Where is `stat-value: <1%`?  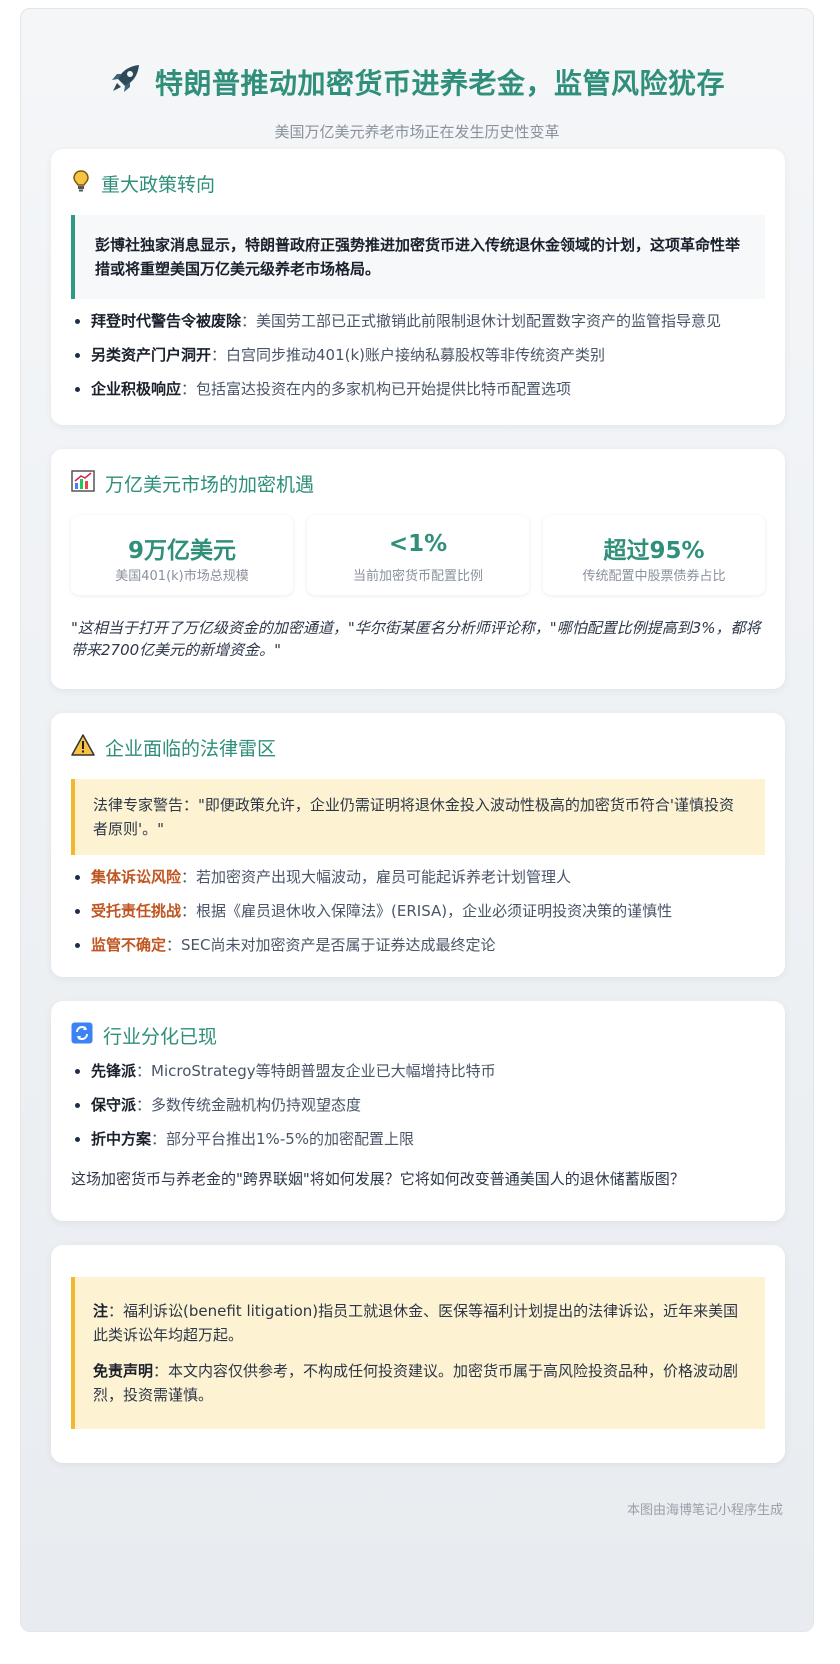
stat-value: <1% is located at coordinates (418, 544).